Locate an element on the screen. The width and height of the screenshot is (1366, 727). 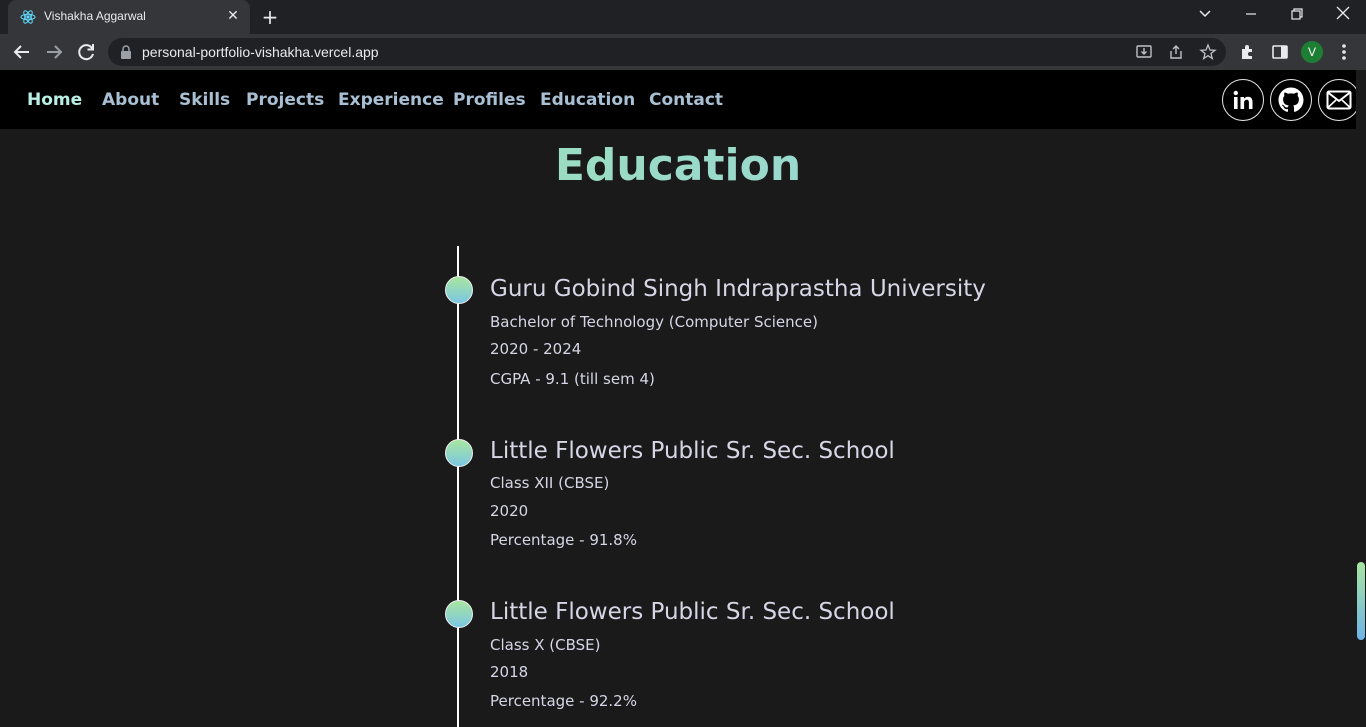
score-text: Percentage - 92.2% is located at coordinates (563, 701).